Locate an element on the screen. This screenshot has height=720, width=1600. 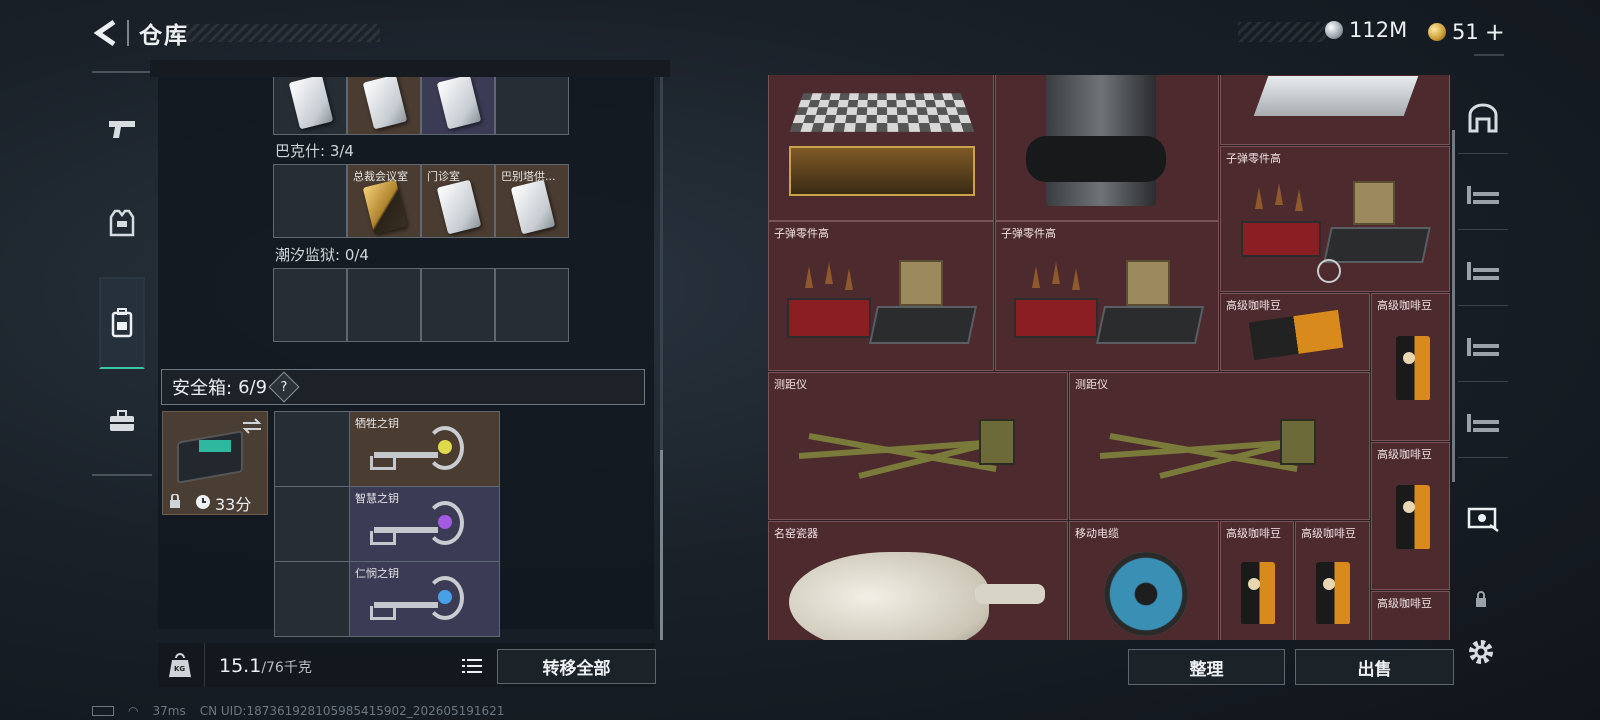
gear-icon is located at coordinates (1481, 652).